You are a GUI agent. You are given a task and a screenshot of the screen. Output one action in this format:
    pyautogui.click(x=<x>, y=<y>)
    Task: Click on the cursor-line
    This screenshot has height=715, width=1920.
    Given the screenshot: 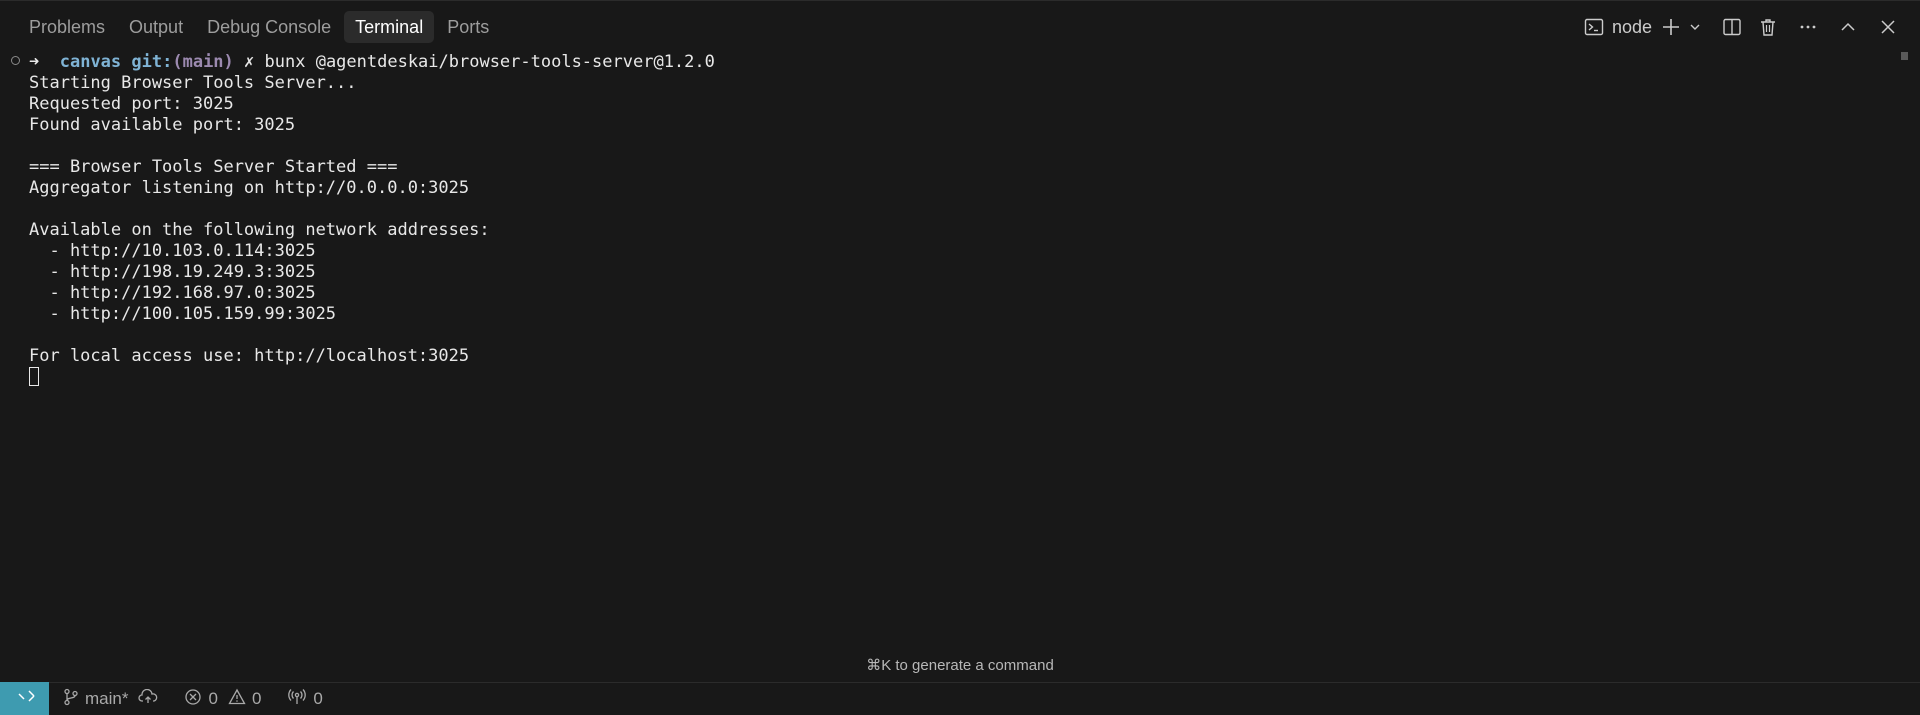 What is the action you would take?
    pyautogui.click(x=372, y=377)
    